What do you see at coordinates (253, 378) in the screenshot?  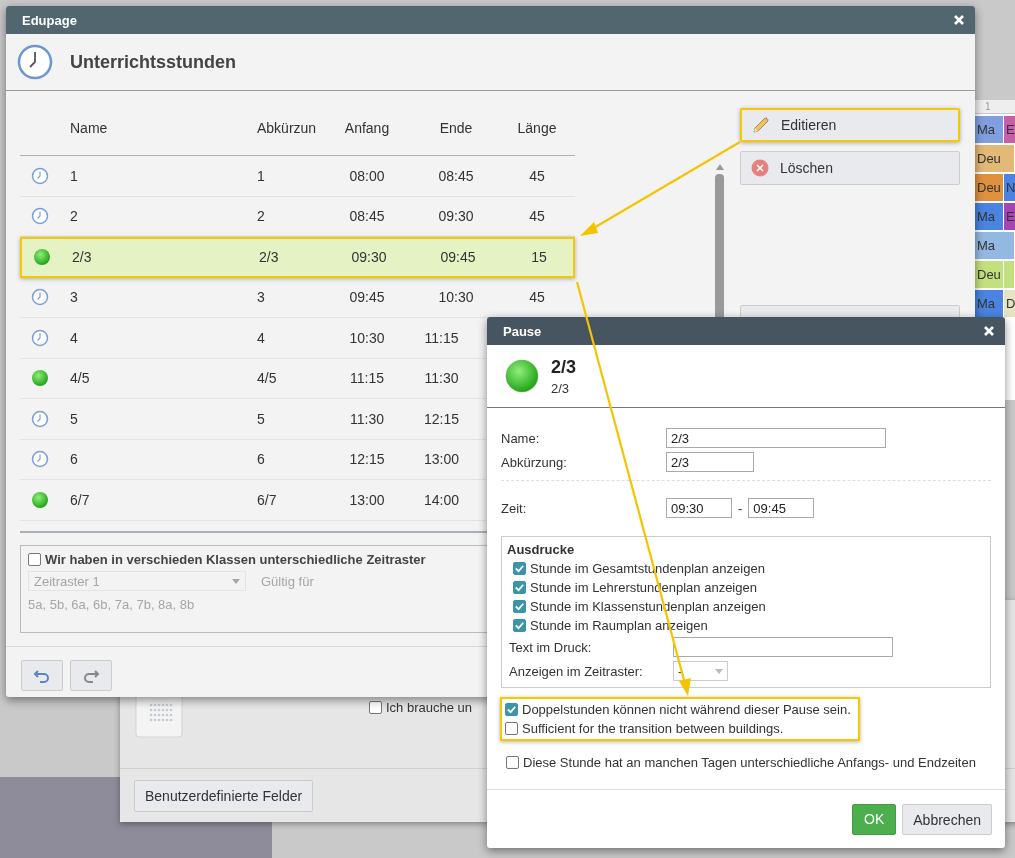 I see `table-row: 4/5 4/5 11:15 11:30` at bounding box center [253, 378].